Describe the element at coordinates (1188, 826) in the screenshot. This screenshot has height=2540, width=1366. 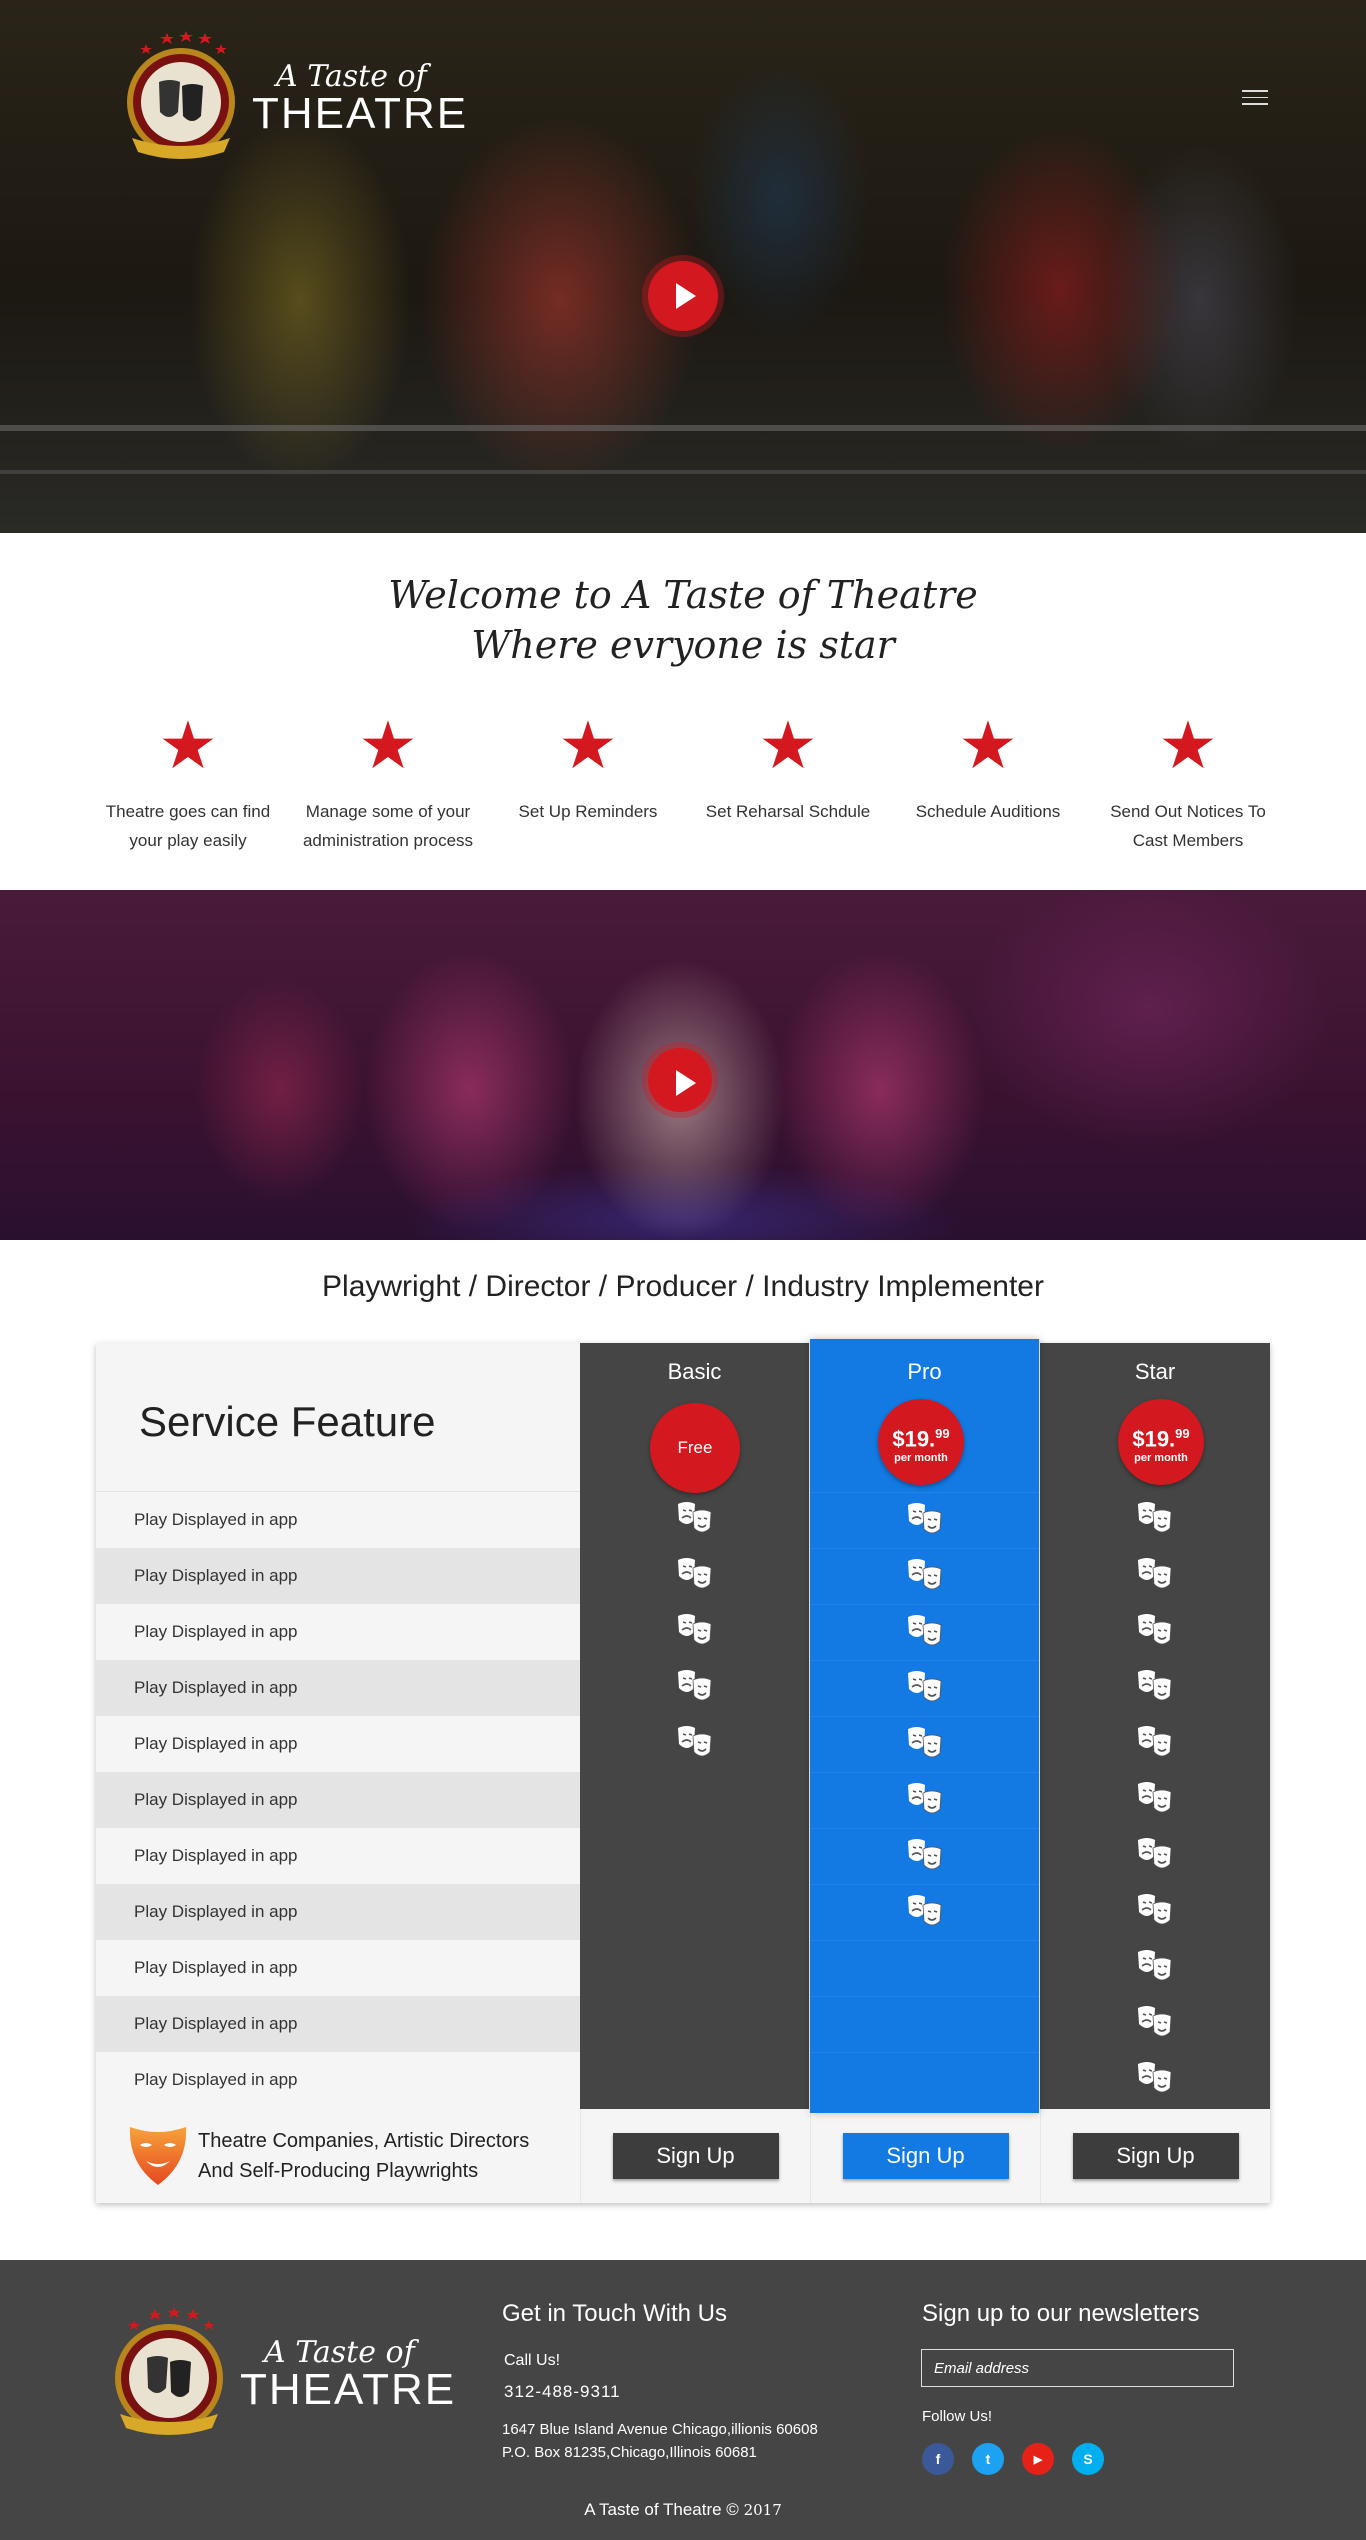
I see `feature-text: Send Out Notices To Cast Members` at that location.